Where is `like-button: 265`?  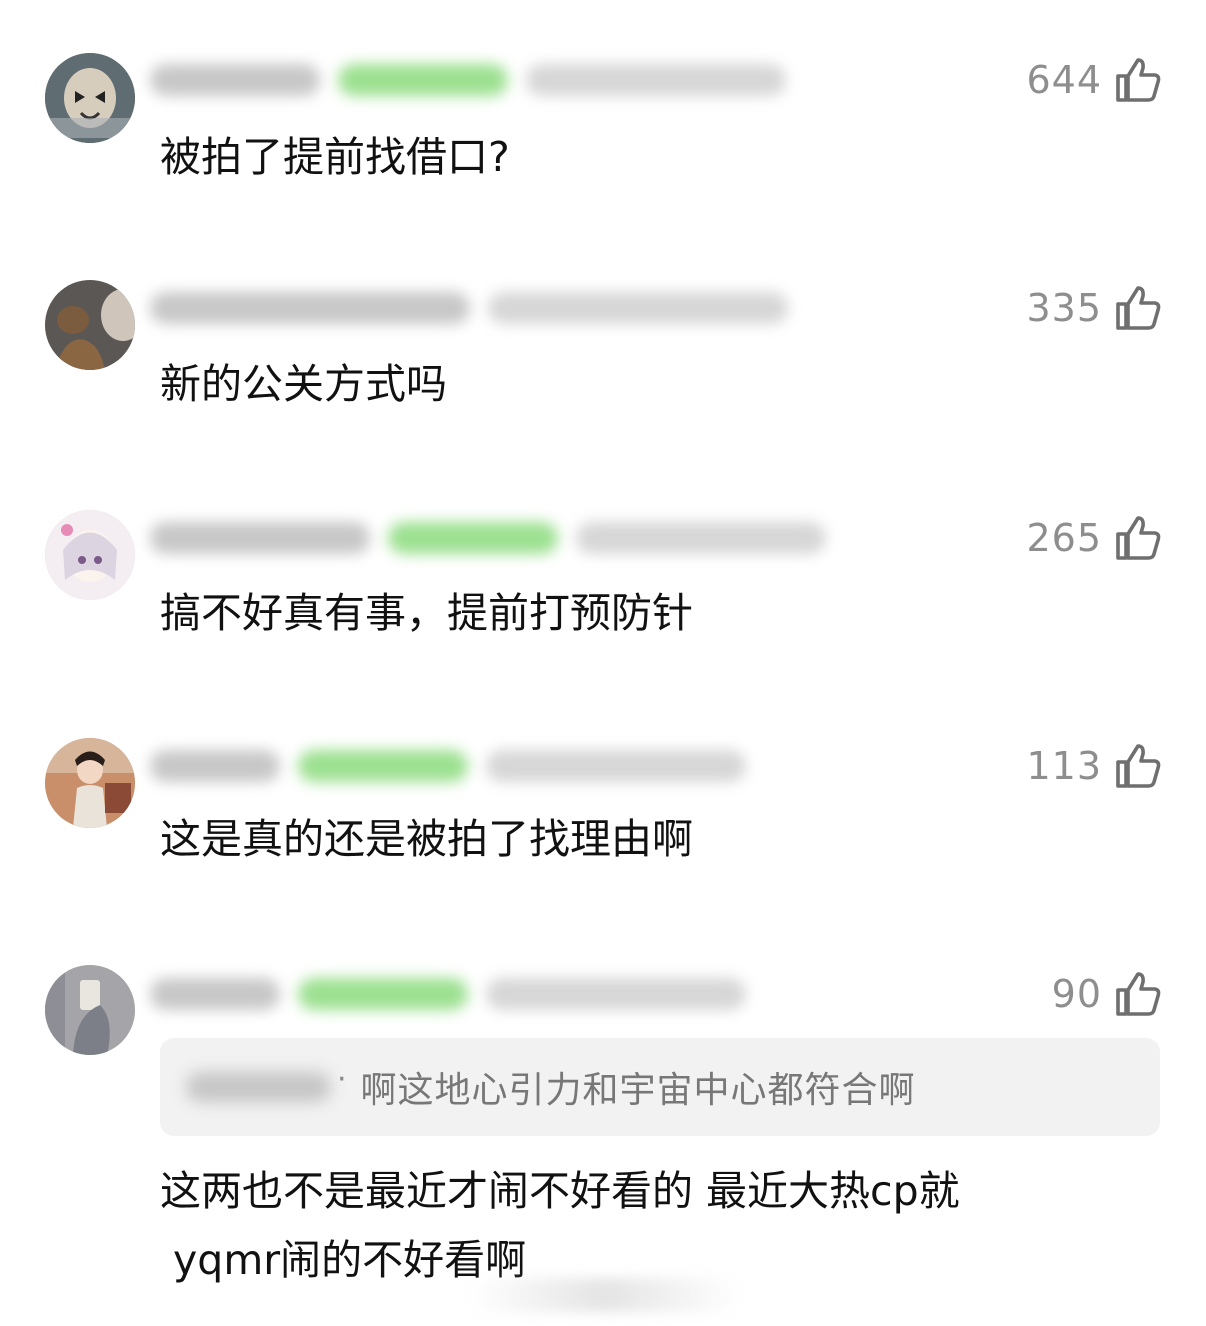
like-button: 265 is located at coordinates (1094, 538).